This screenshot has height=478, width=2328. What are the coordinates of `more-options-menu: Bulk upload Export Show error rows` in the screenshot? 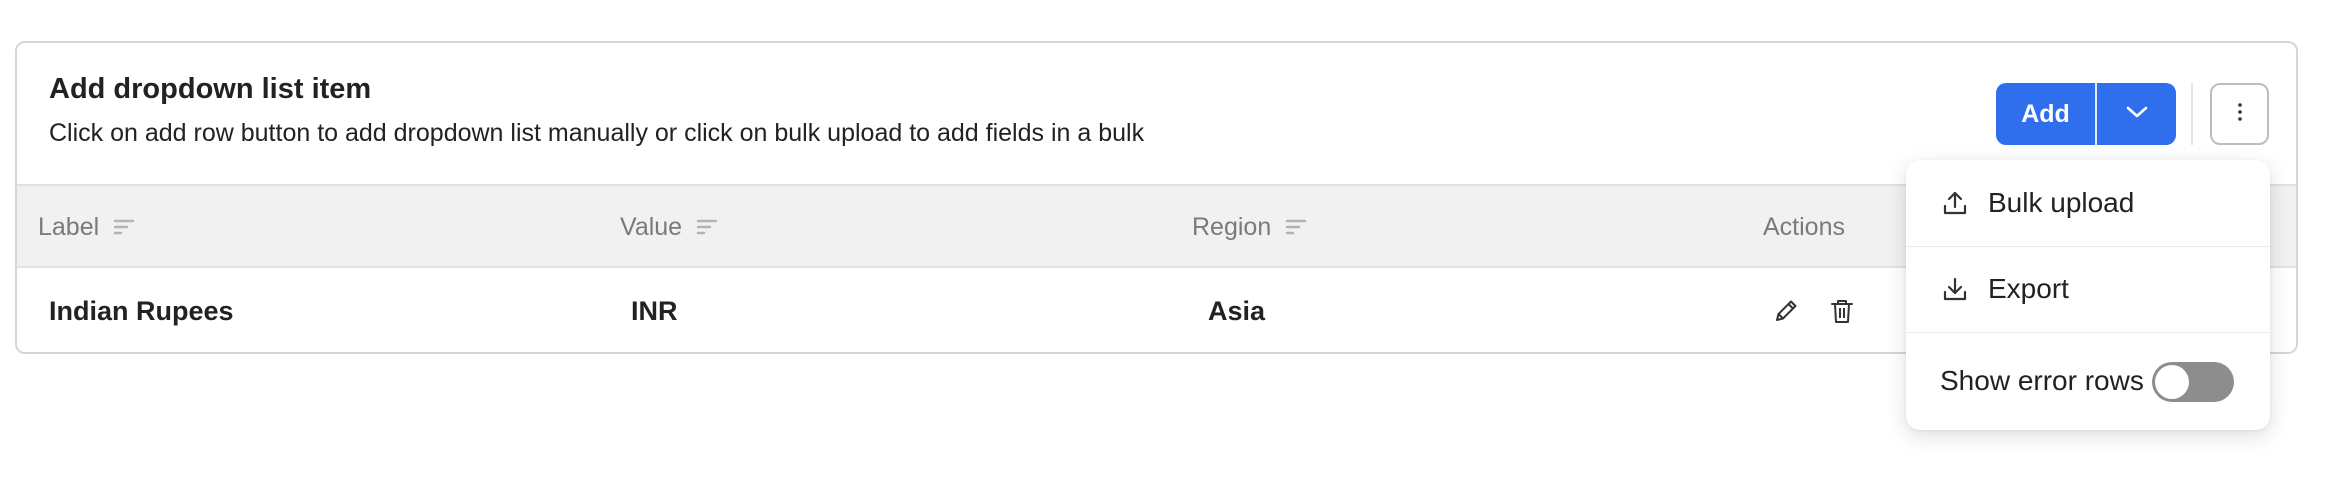 It's located at (2088, 295).